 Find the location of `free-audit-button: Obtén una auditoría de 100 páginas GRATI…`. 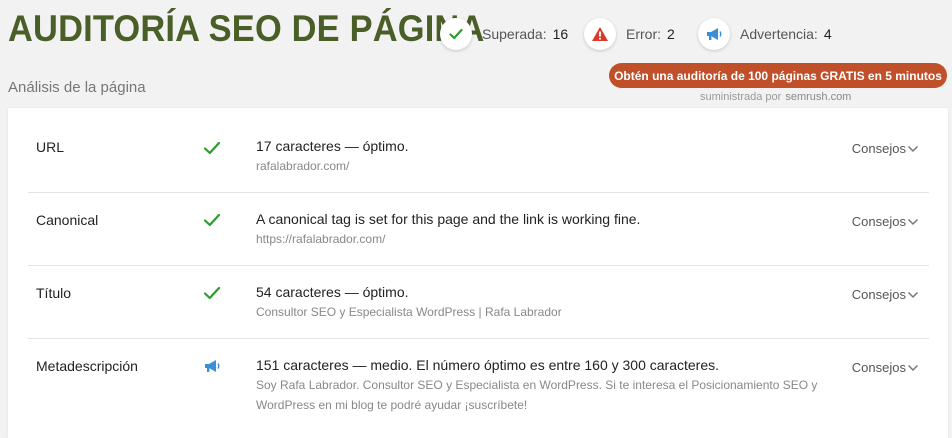

free-audit-button: Obtén una auditoría de 100 páginas GRATI… is located at coordinates (778, 75).